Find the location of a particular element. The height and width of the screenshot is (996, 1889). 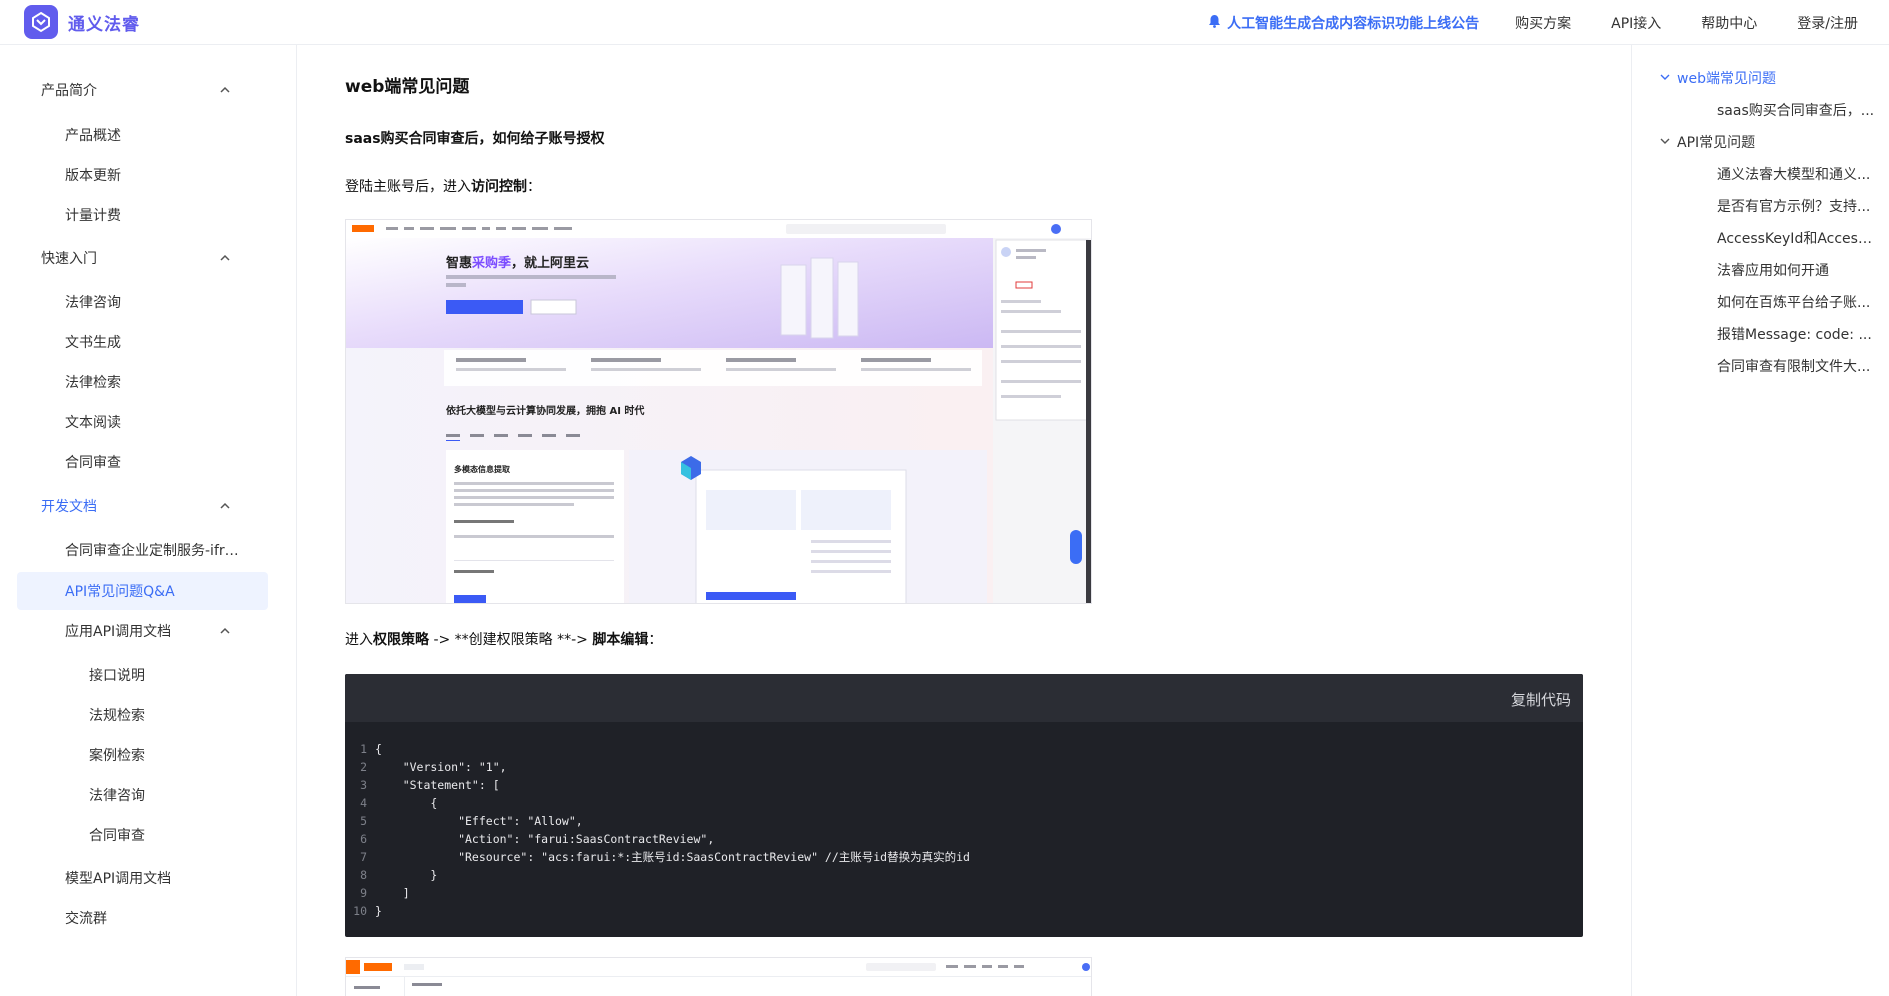

banner-section-title: 依托大模型与云计算协同发展，拥抱 AI 时代 is located at coordinates (545, 410).